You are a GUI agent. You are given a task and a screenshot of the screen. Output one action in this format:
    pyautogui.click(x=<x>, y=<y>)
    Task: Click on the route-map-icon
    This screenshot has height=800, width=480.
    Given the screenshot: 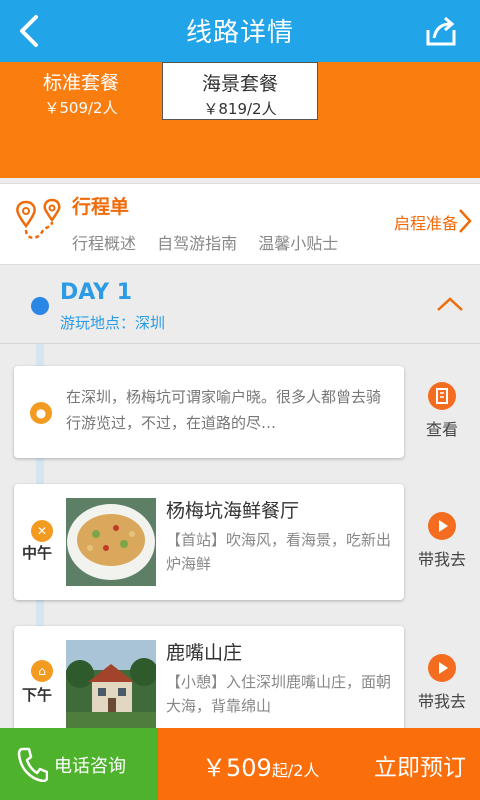 What is the action you would take?
    pyautogui.click(x=38, y=218)
    